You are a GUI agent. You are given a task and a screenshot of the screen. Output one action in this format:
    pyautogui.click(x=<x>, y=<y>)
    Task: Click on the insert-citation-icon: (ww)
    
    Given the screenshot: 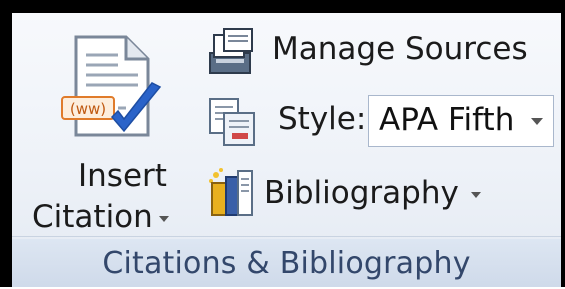 What is the action you would take?
    pyautogui.click(x=111, y=86)
    